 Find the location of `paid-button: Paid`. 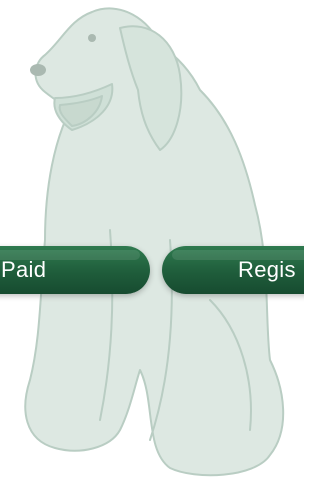

paid-button: Paid is located at coordinates (75, 270).